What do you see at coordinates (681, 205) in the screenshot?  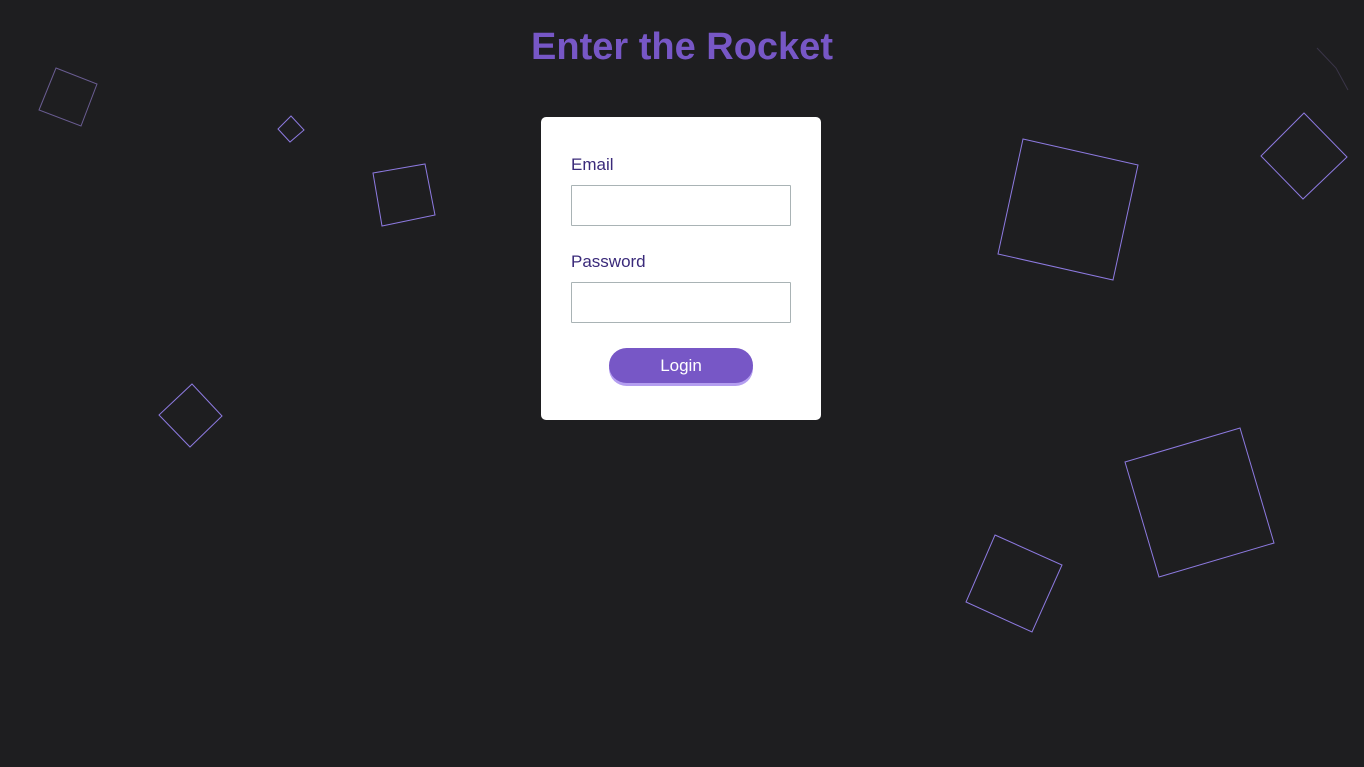 I see `email-input` at bounding box center [681, 205].